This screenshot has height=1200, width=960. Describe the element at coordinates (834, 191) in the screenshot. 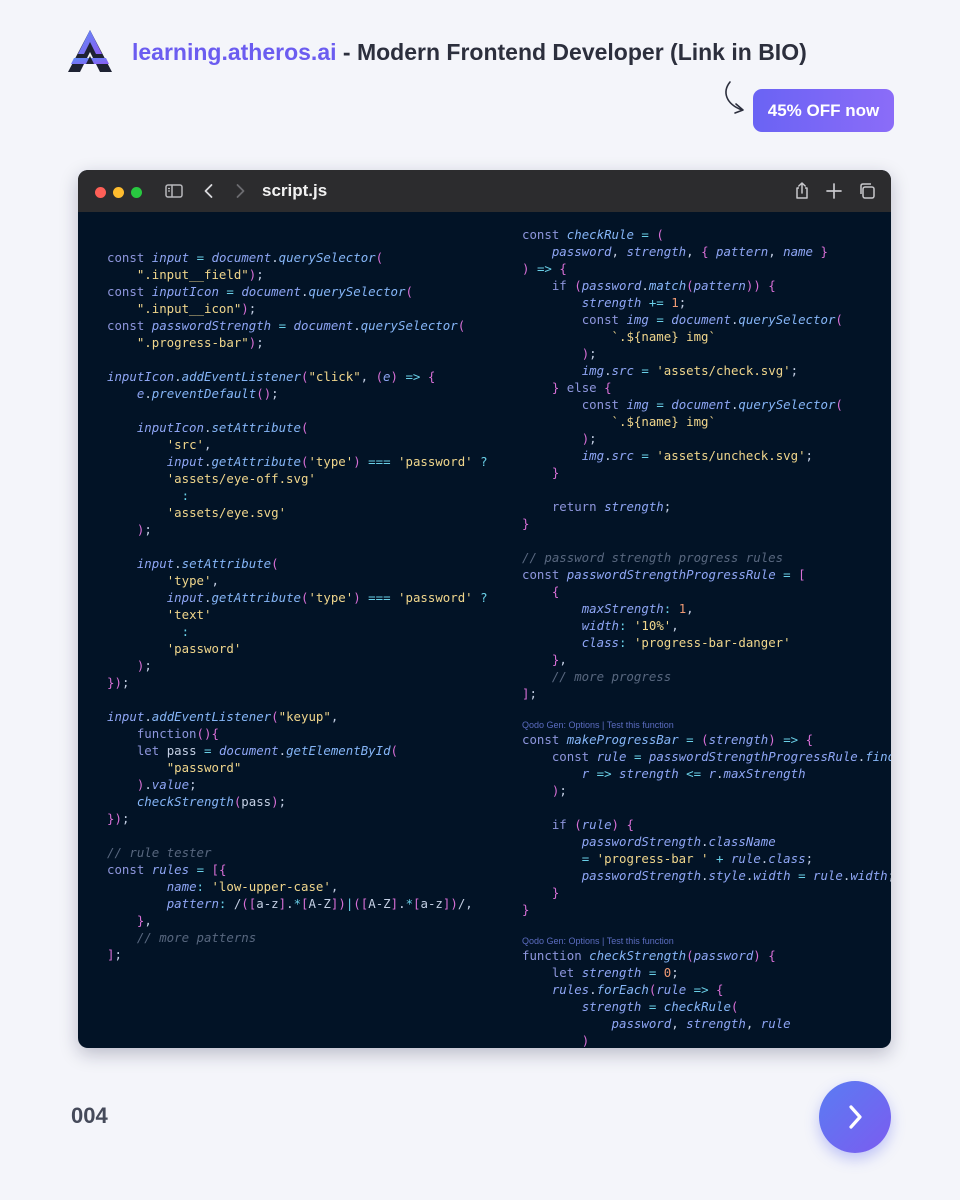

I see `new-tab-icon` at that location.